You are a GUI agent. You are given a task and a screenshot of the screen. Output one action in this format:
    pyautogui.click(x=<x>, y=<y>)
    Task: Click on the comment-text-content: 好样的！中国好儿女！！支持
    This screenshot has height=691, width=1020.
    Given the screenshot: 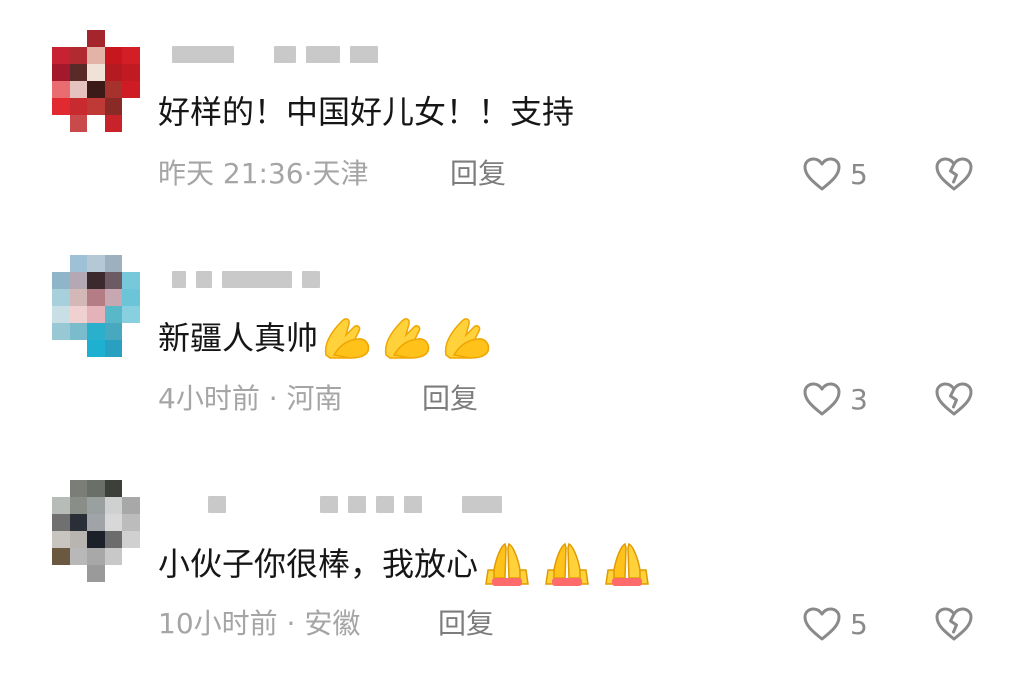 What is the action you would take?
    pyautogui.click(x=366, y=112)
    